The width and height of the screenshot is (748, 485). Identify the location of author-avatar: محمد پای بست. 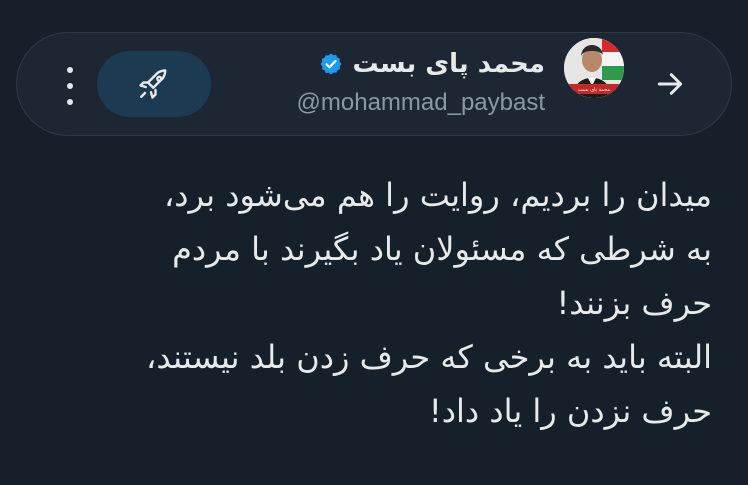
(594, 68).